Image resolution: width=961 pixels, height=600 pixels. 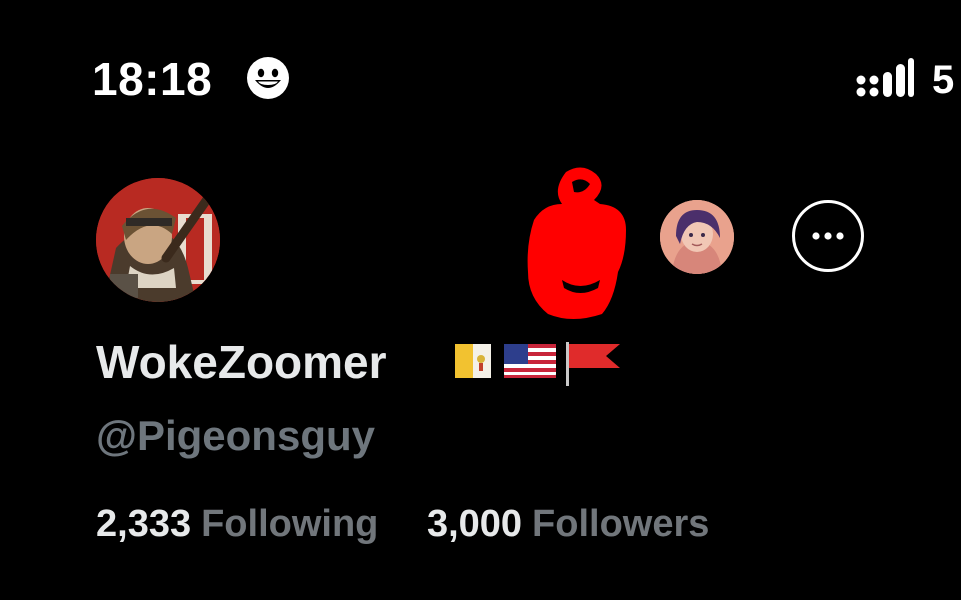 I want to click on red-flag-icon, so click(x=593, y=364).